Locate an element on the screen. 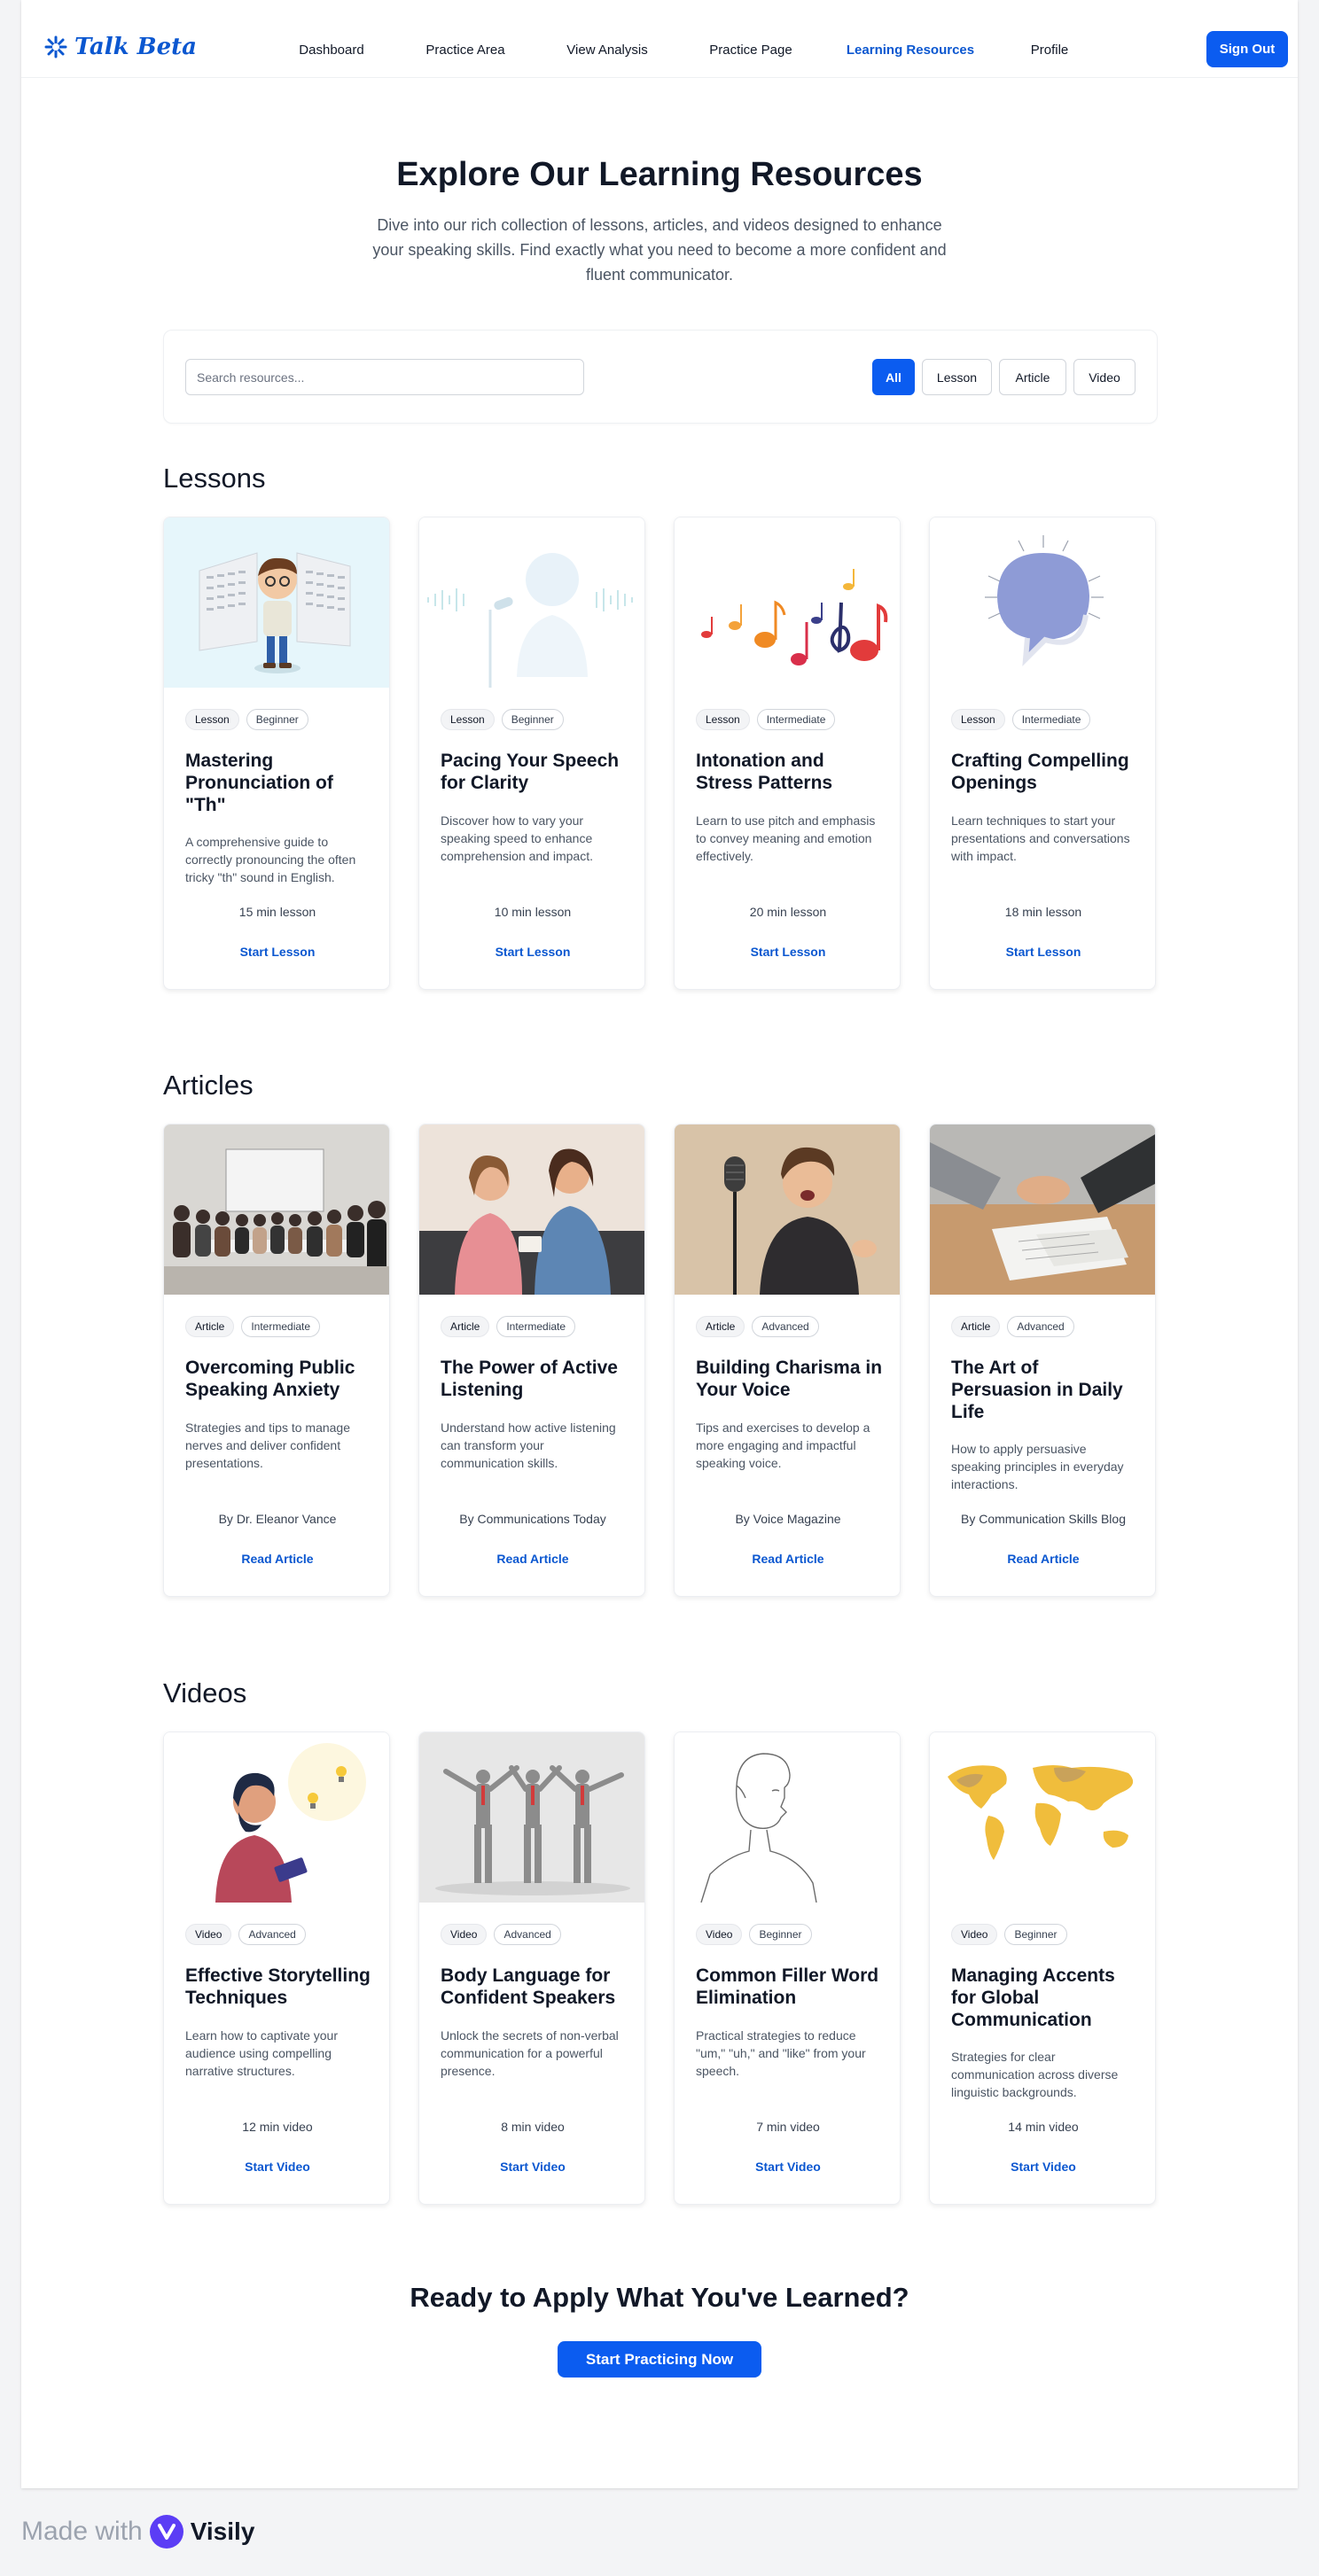 The image size is (1319, 2576). made-with-label: Made with is located at coordinates (82, 2532).